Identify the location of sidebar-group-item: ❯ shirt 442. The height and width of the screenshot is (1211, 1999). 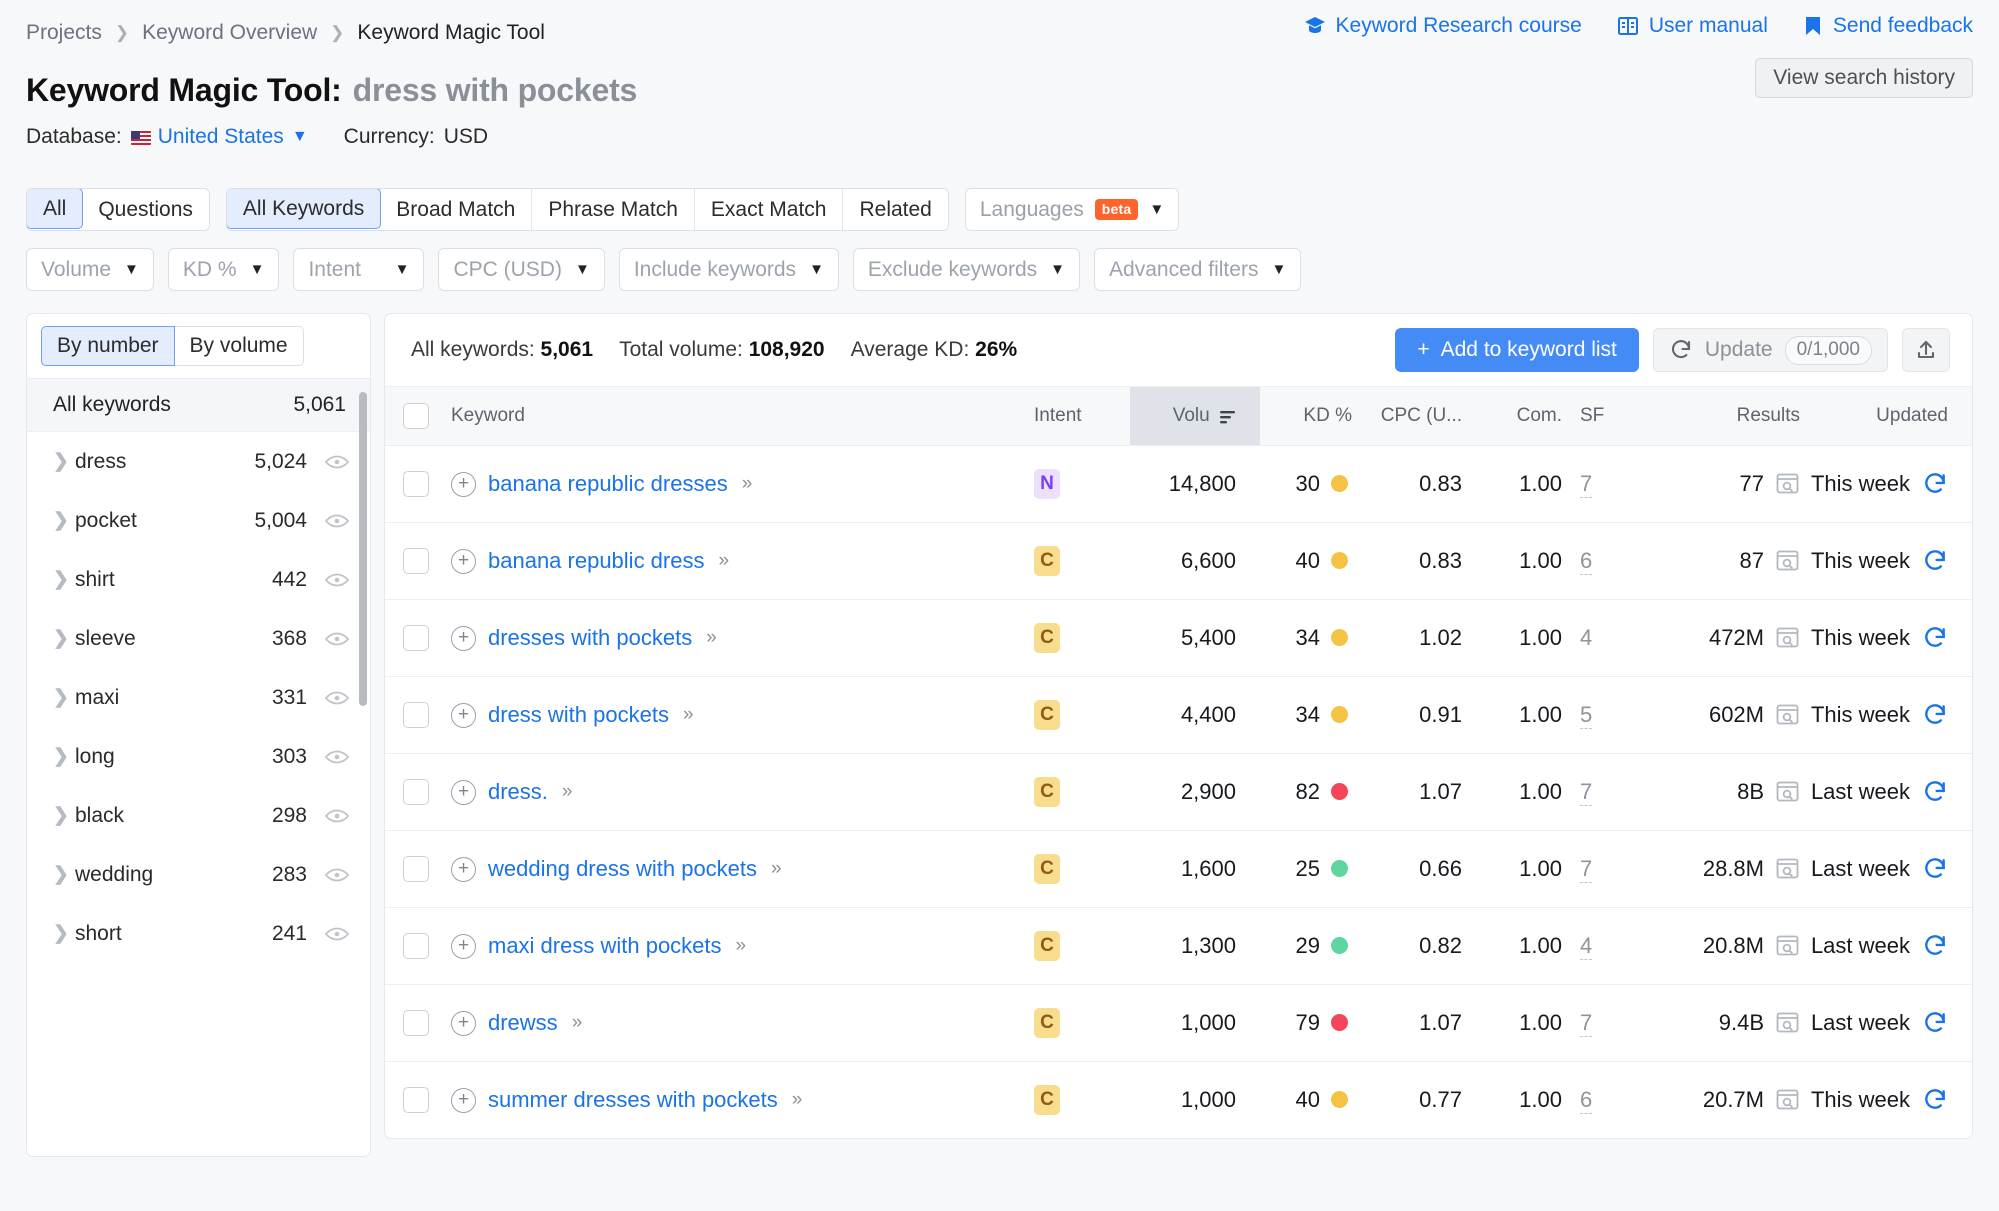
(198, 579).